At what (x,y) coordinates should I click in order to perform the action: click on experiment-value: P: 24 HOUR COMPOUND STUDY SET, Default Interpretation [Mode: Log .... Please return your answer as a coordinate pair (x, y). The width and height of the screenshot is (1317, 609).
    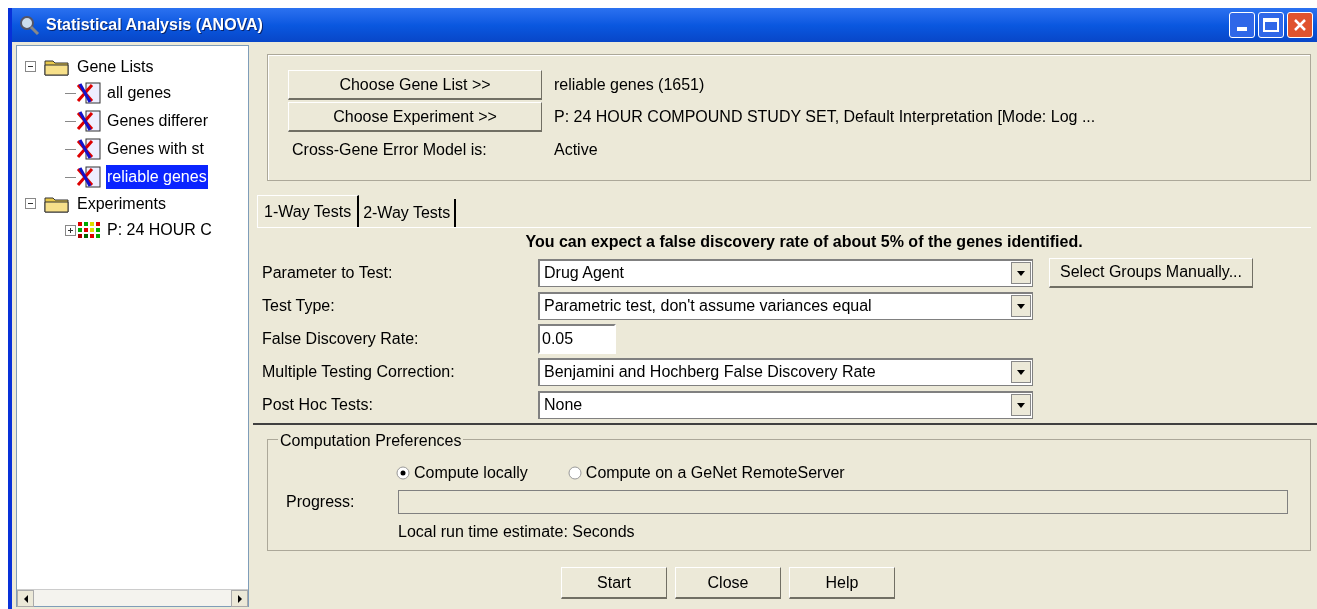
    Looking at the image, I should click on (825, 117).